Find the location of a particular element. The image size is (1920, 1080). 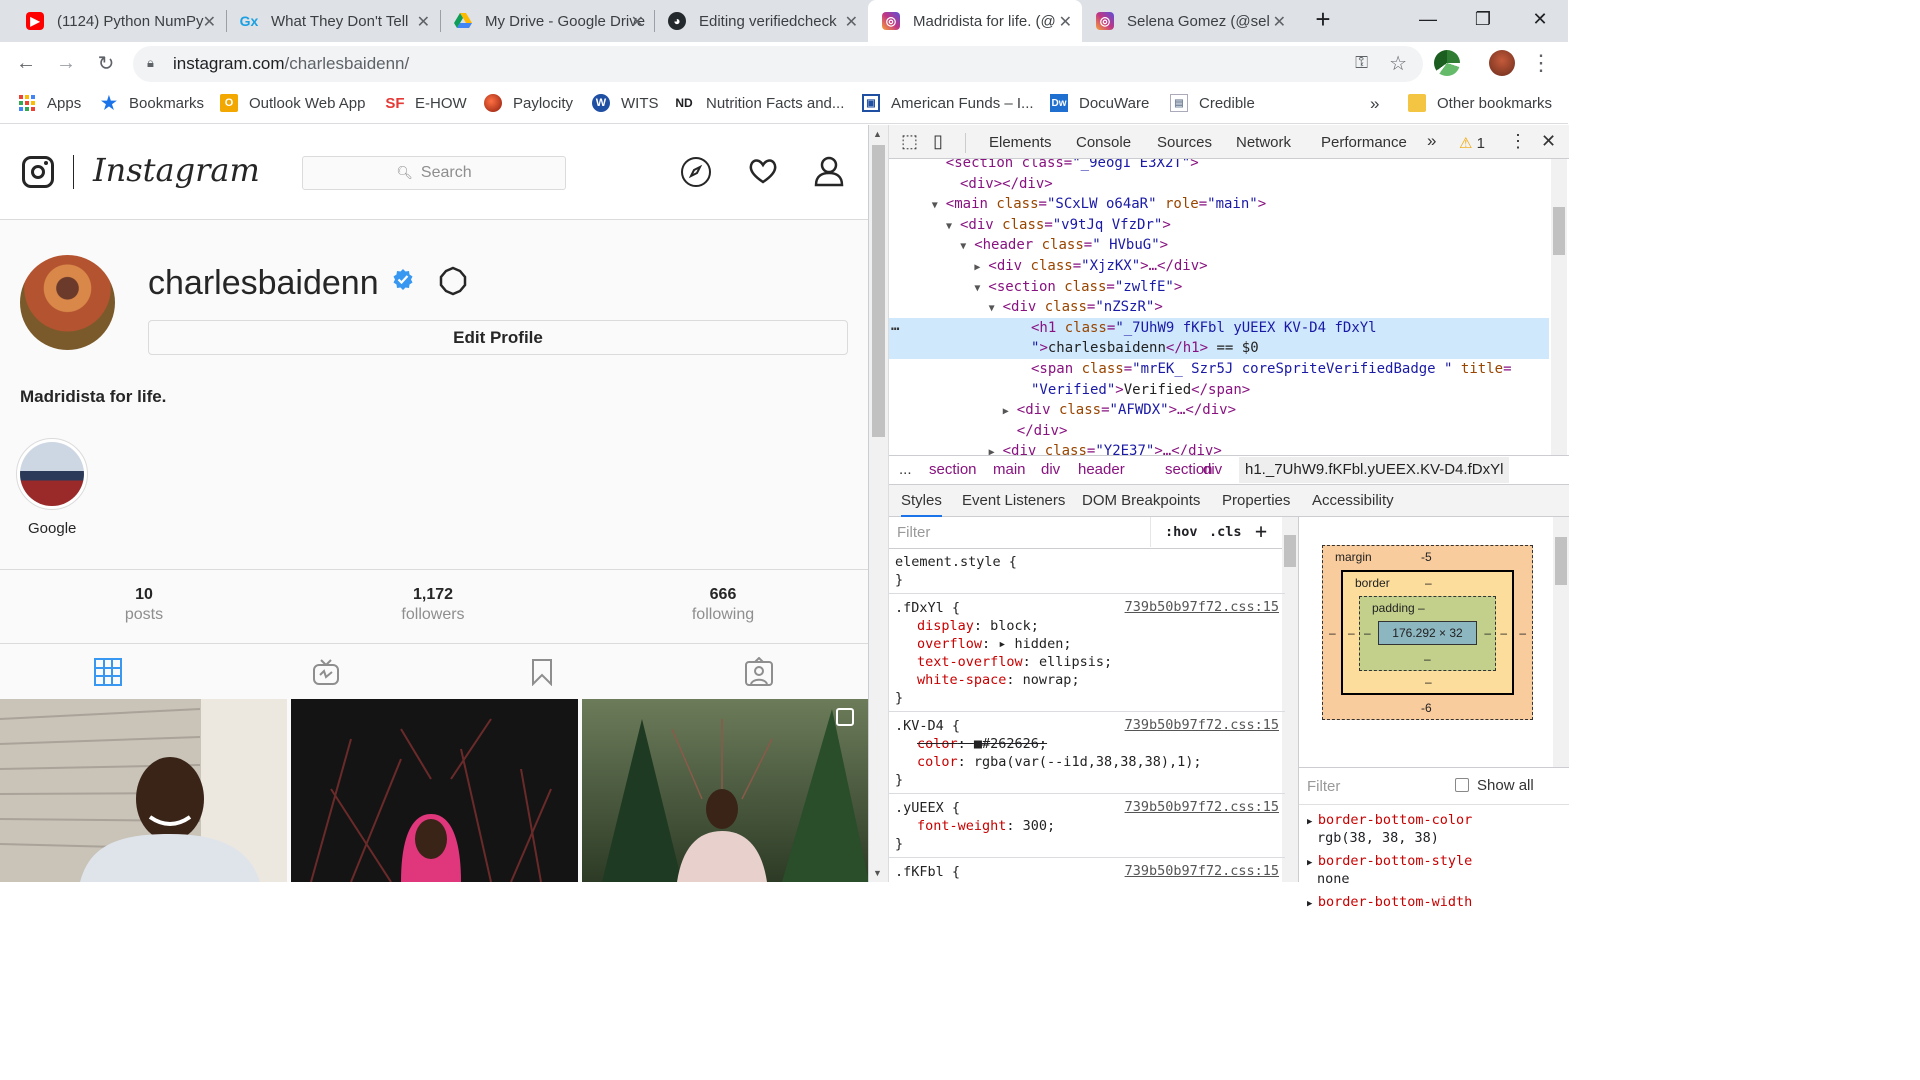

subtab-accessibility: Accessibility is located at coordinates (1353, 500).